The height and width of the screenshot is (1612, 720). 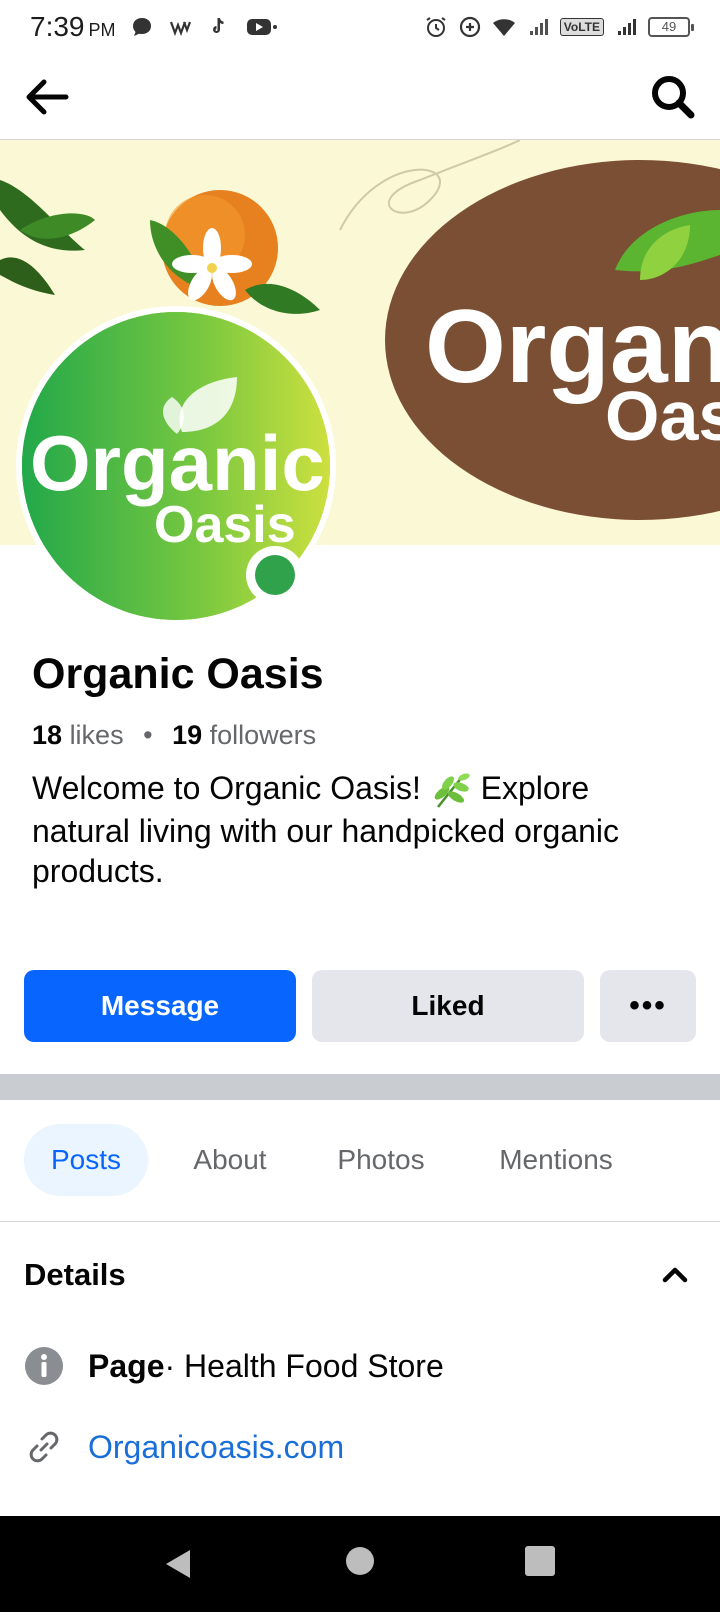 What do you see at coordinates (44, 1447) in the screenshot?
I see `link-icon` at bounding box center [44, 1447].